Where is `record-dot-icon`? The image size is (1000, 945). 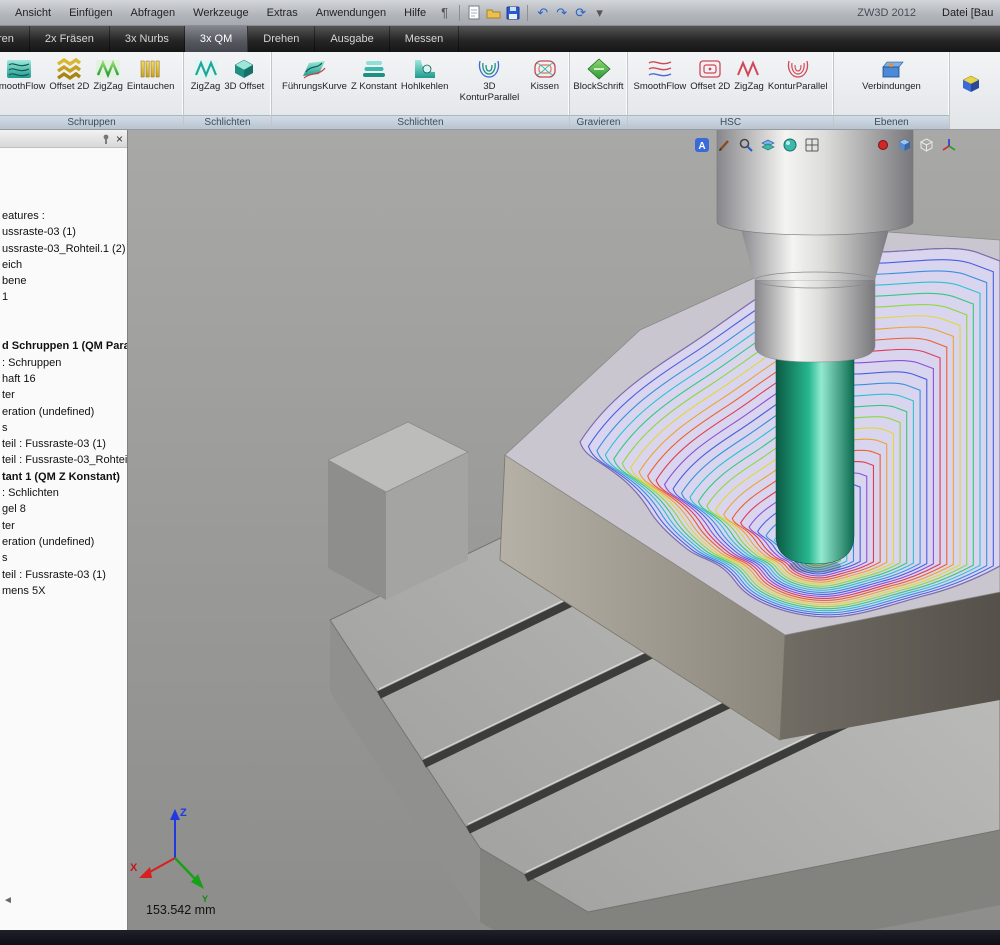 record-dot-icon is located at coordinates (882, 144).